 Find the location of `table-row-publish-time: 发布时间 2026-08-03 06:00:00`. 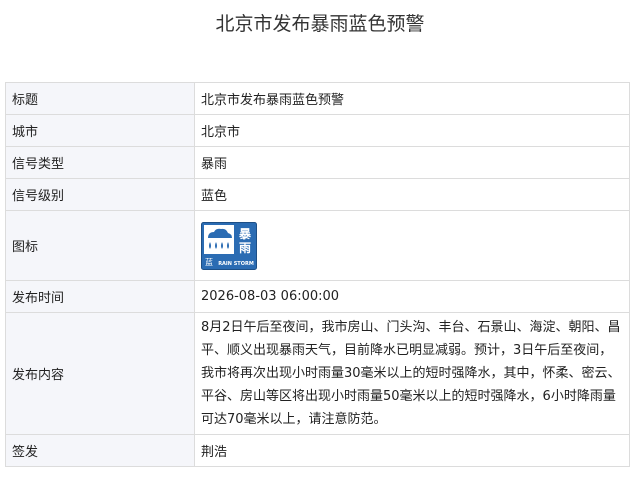

table-row-publish-time: 发布时间 2026-08-03 06:00:00 is located at coordinates (317, 296).